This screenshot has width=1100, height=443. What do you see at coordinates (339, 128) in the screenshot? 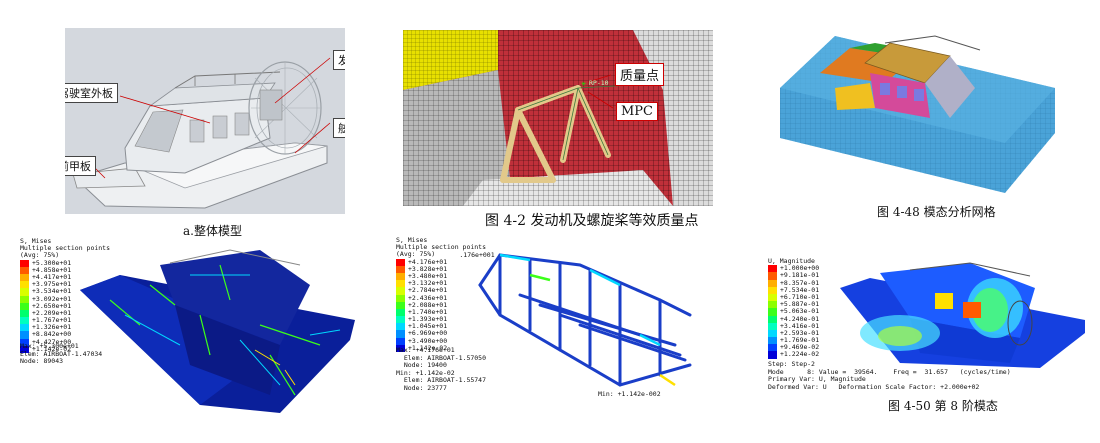
I see `side-panel-label: 舷侧板` at bounding box center [339, 128].